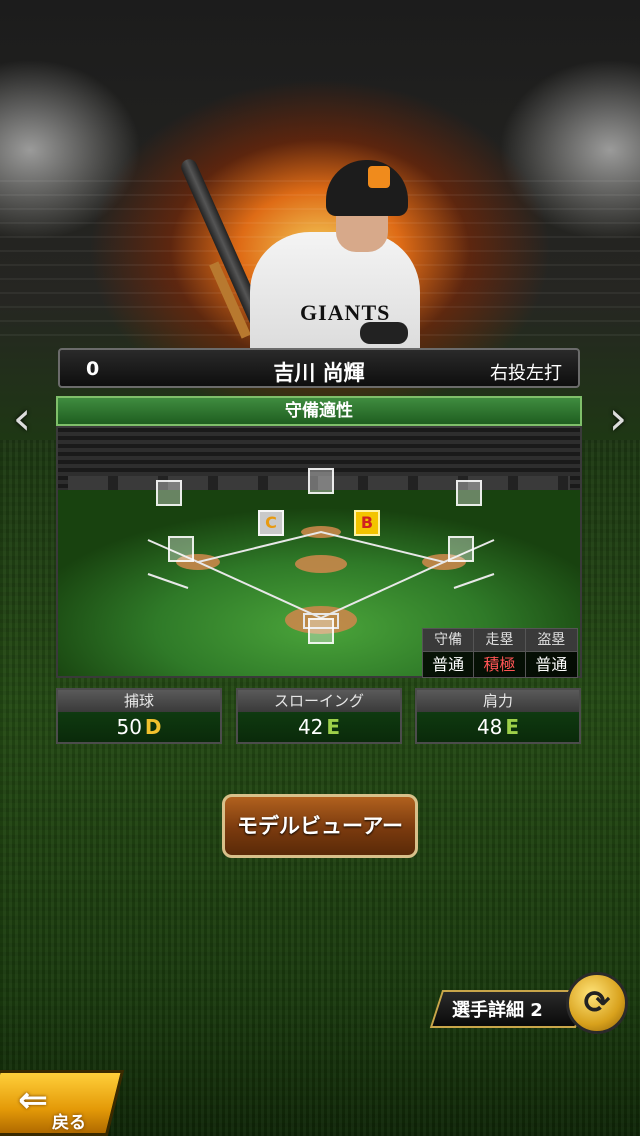 This screenshot has width=640, height=1136. I want to click on attr-header-baserunning: 走塁, so click(500, 640).